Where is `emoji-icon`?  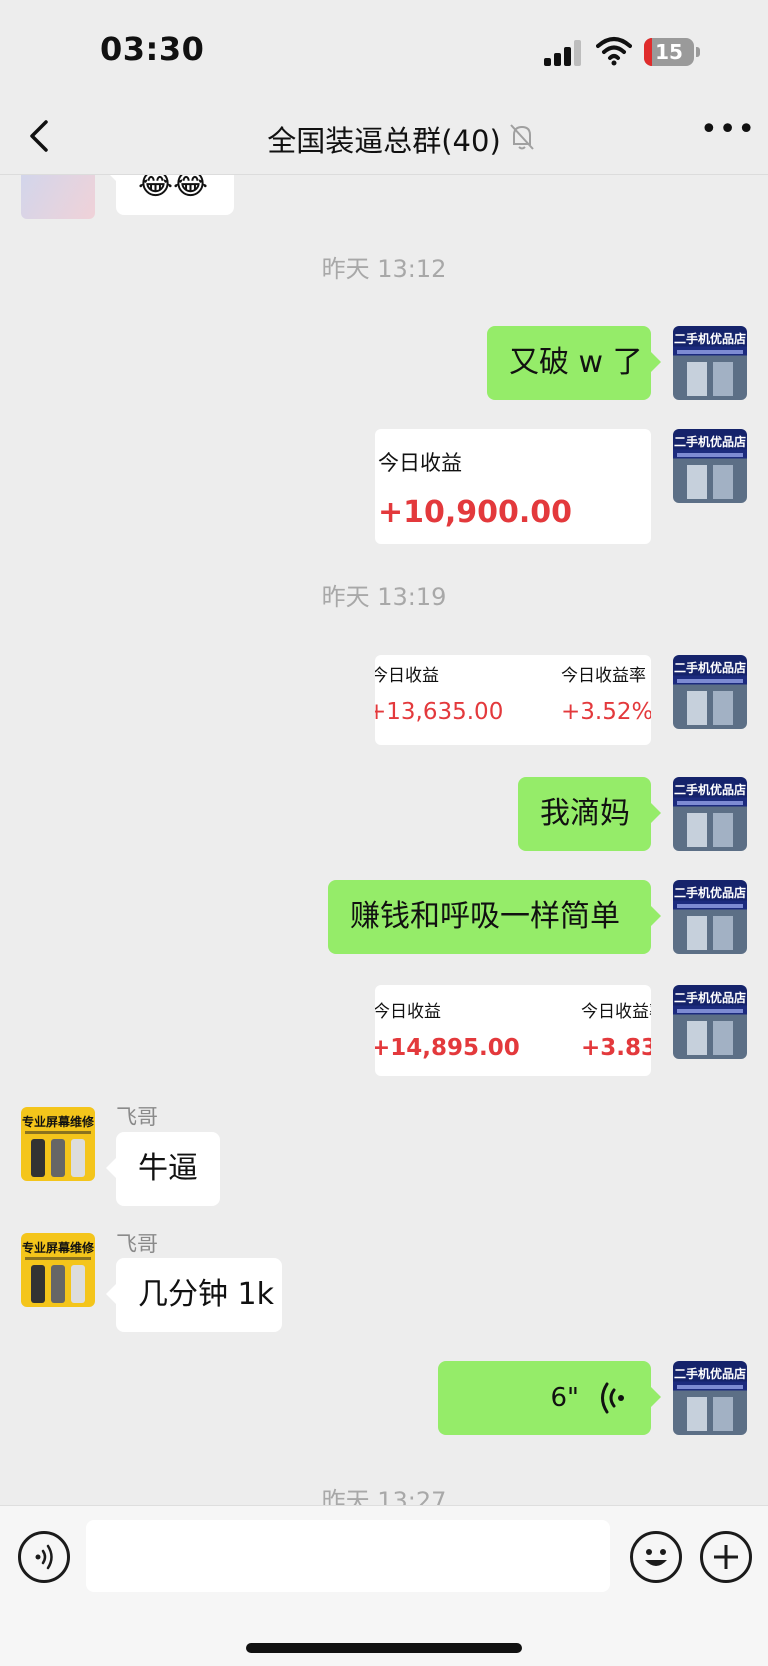 emoji-icon is located at coordinates (656, 1557).